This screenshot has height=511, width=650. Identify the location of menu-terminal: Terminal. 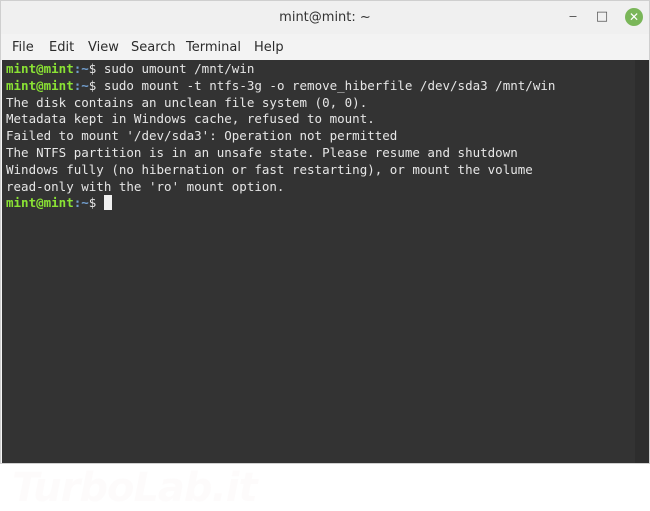
(213, 47).